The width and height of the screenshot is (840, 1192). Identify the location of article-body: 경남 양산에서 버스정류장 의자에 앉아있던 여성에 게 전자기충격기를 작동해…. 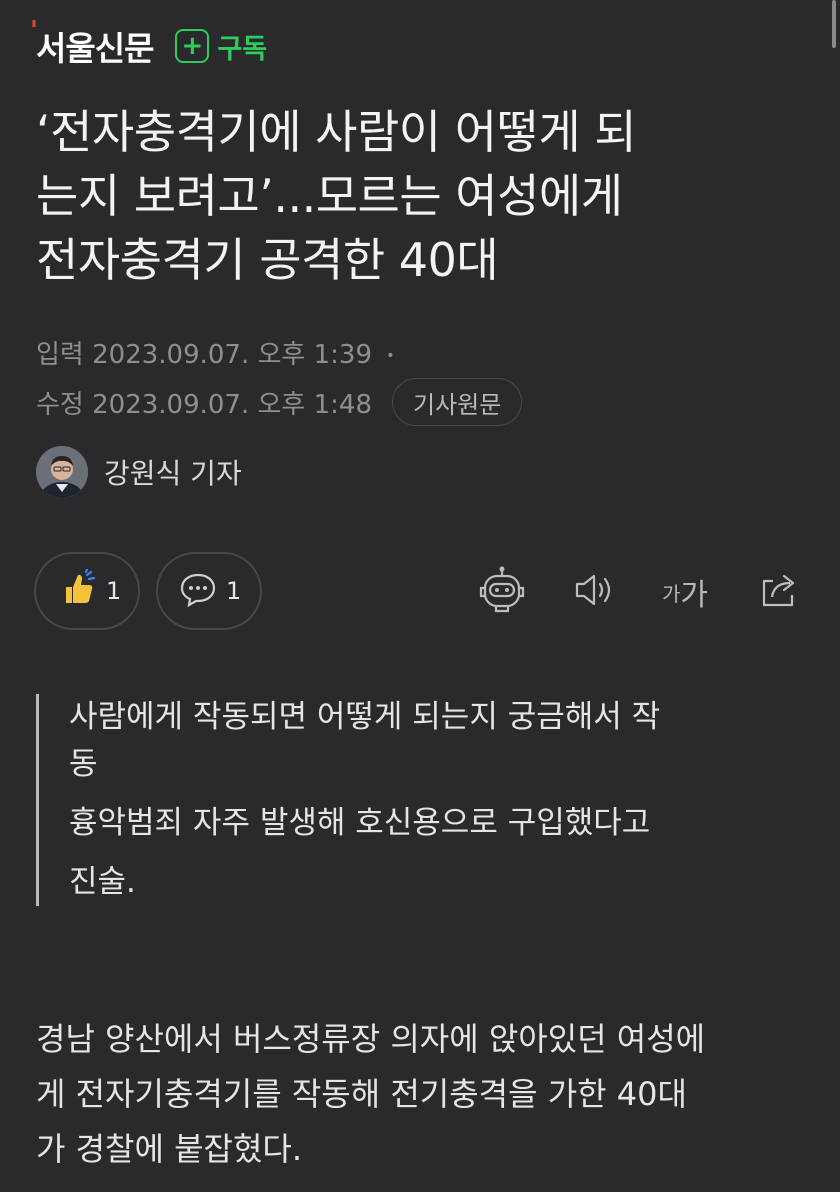
(421, 1094).